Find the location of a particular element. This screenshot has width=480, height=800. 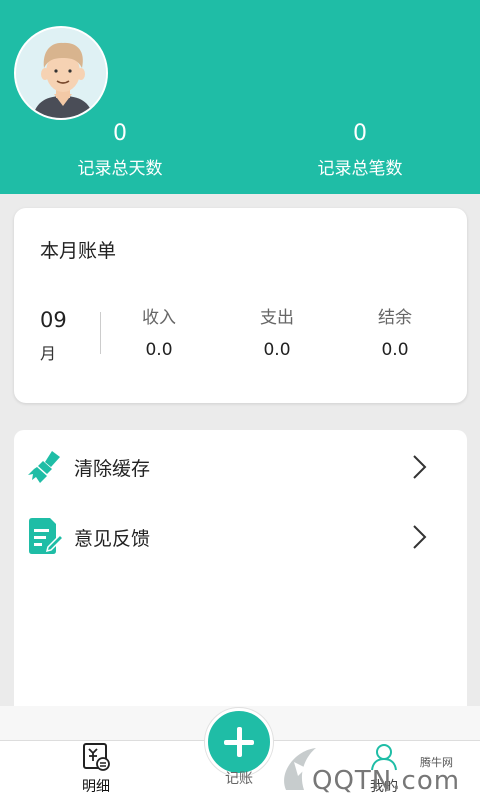

total-days-value: 0 is located at coordinates (120, 133).